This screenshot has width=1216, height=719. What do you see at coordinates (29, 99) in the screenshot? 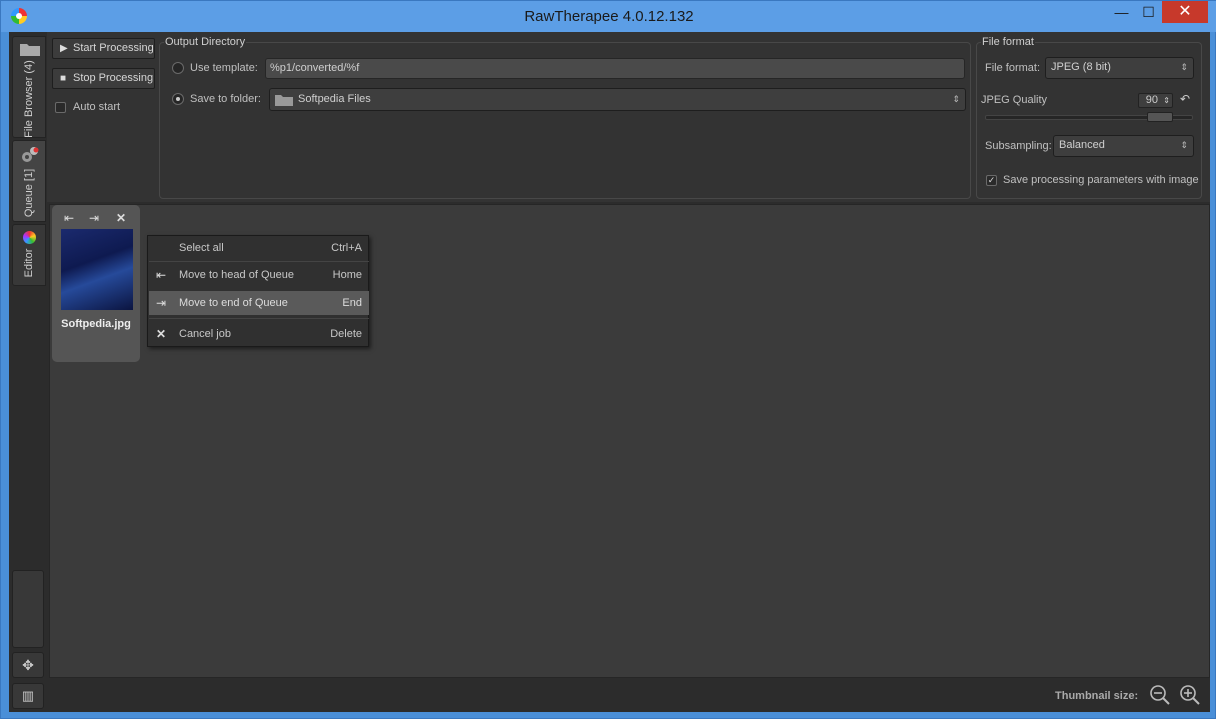
I see `tab-file-browser-label: File Browser (4)` at bounding box center [29, 99].